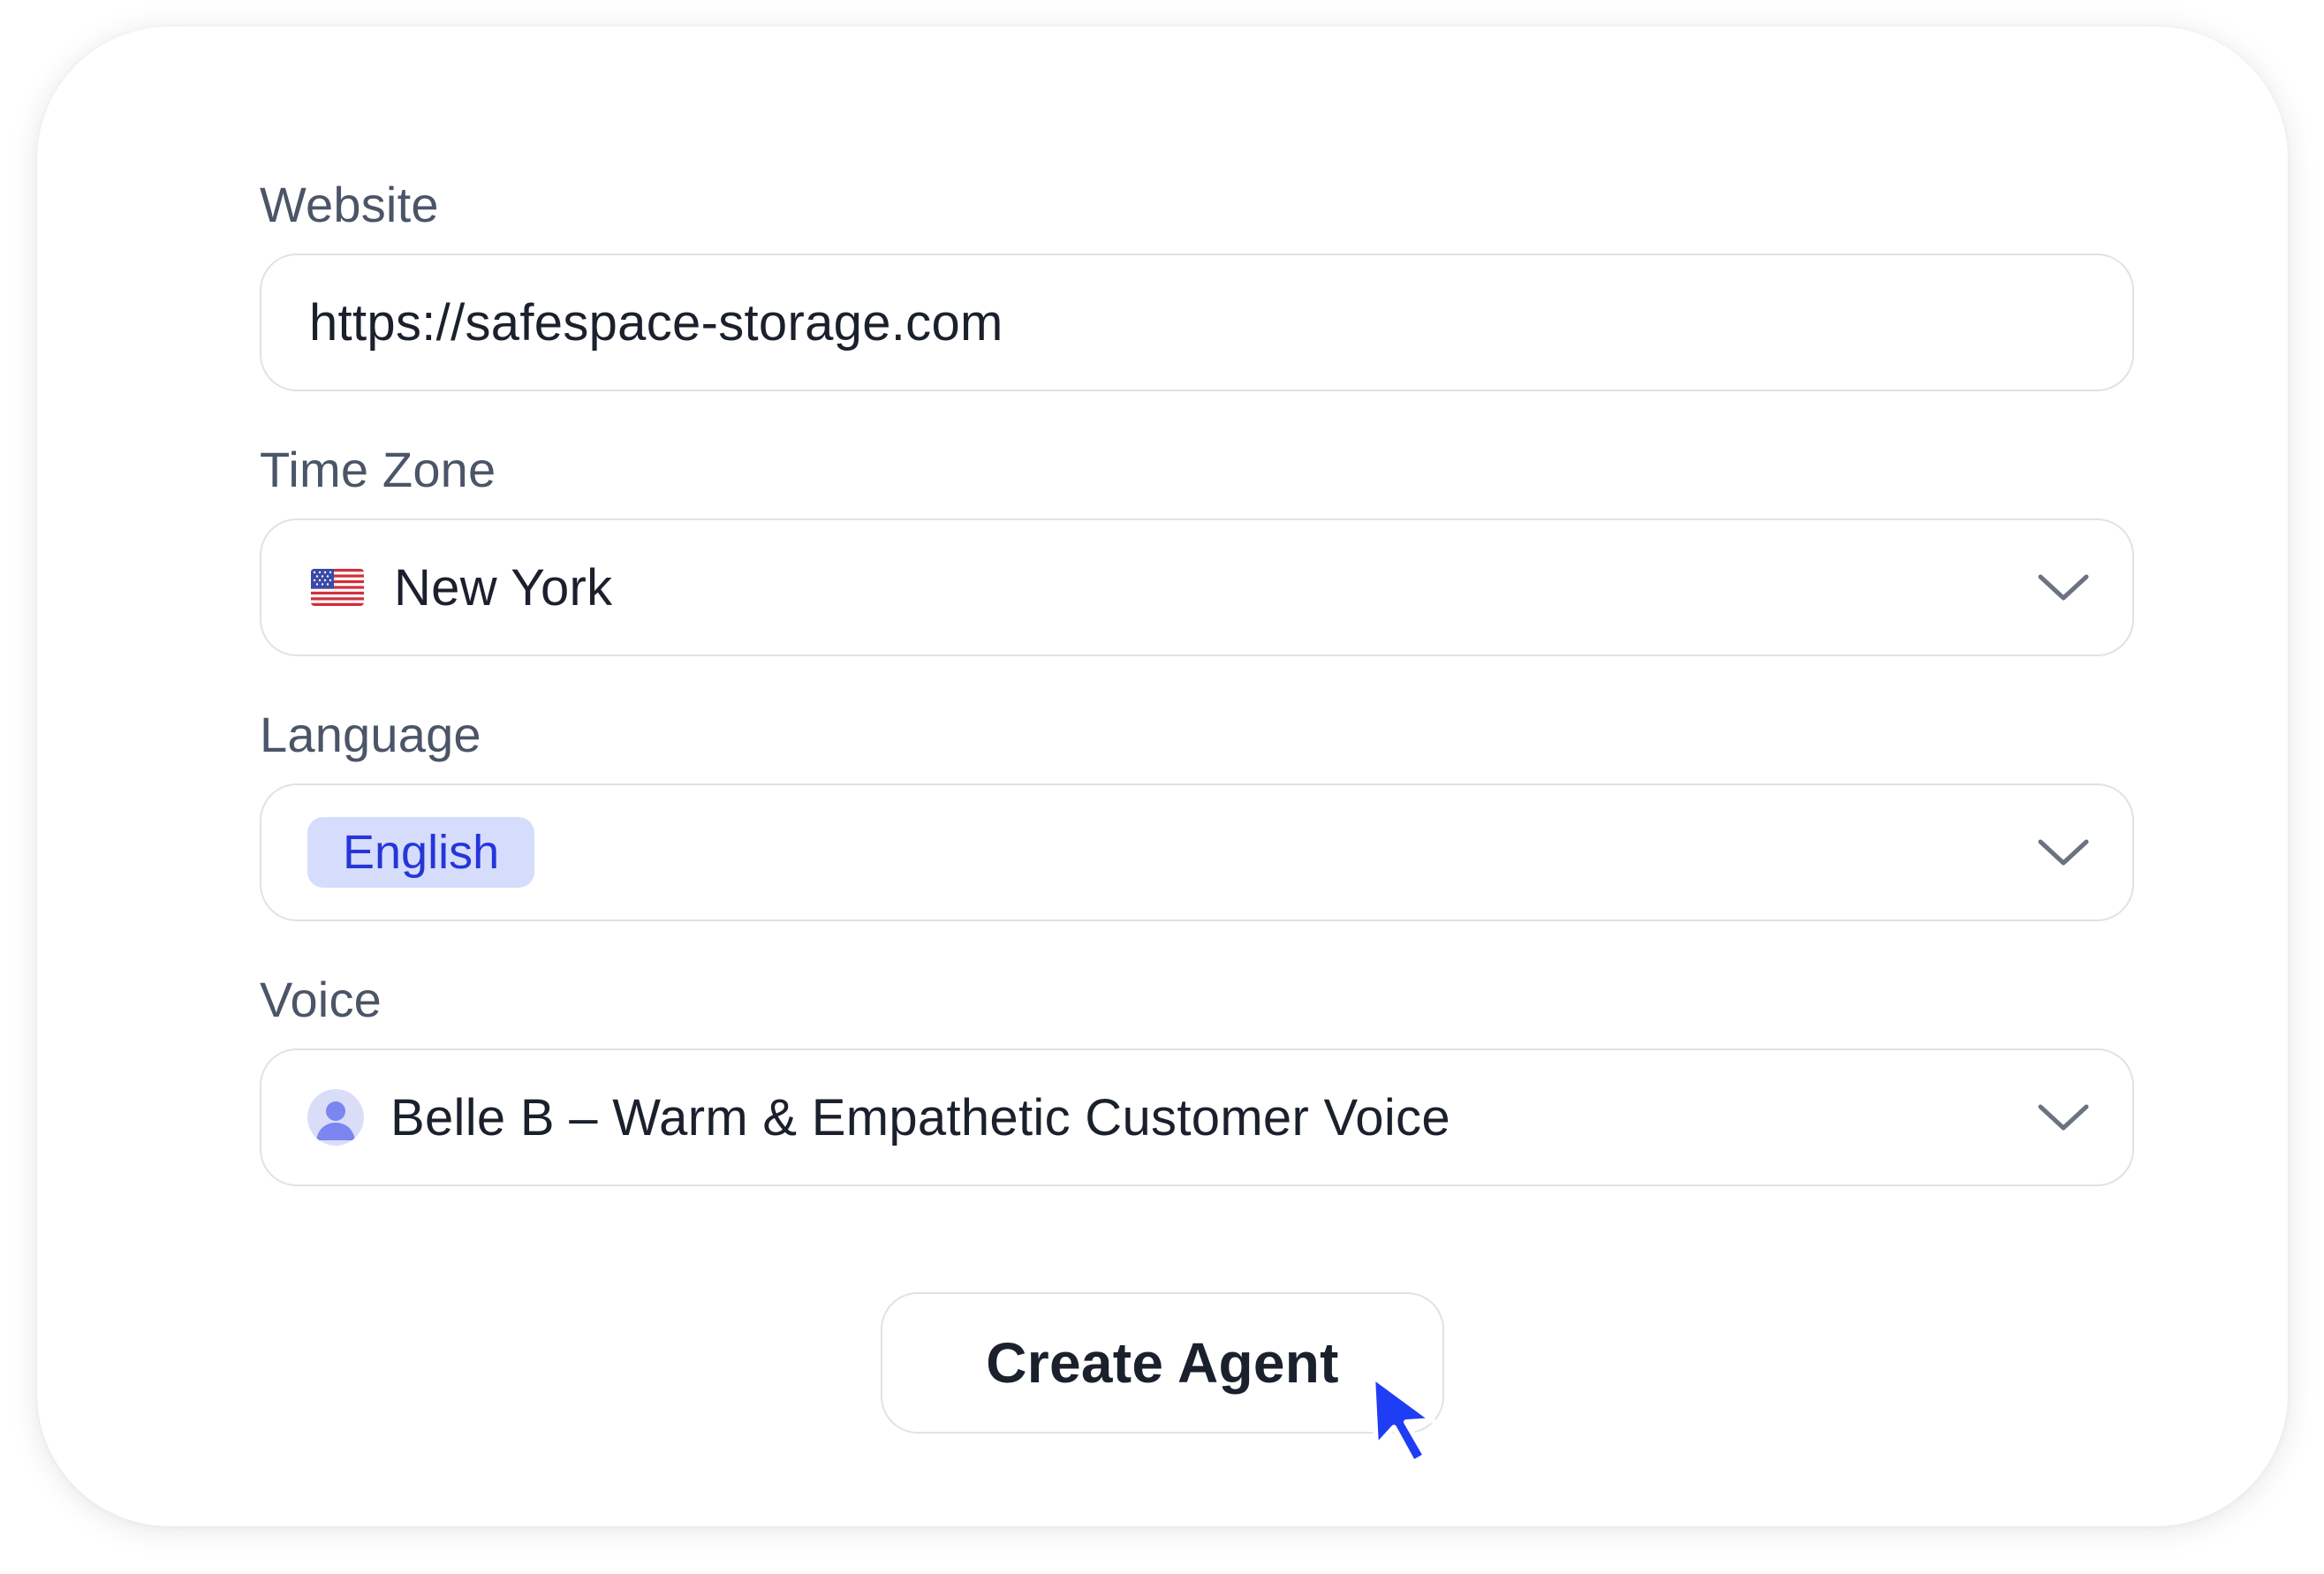  Describe the element at coordinates (335, 1117) in the screenshot. I see `person-avatar-icon` at that location.